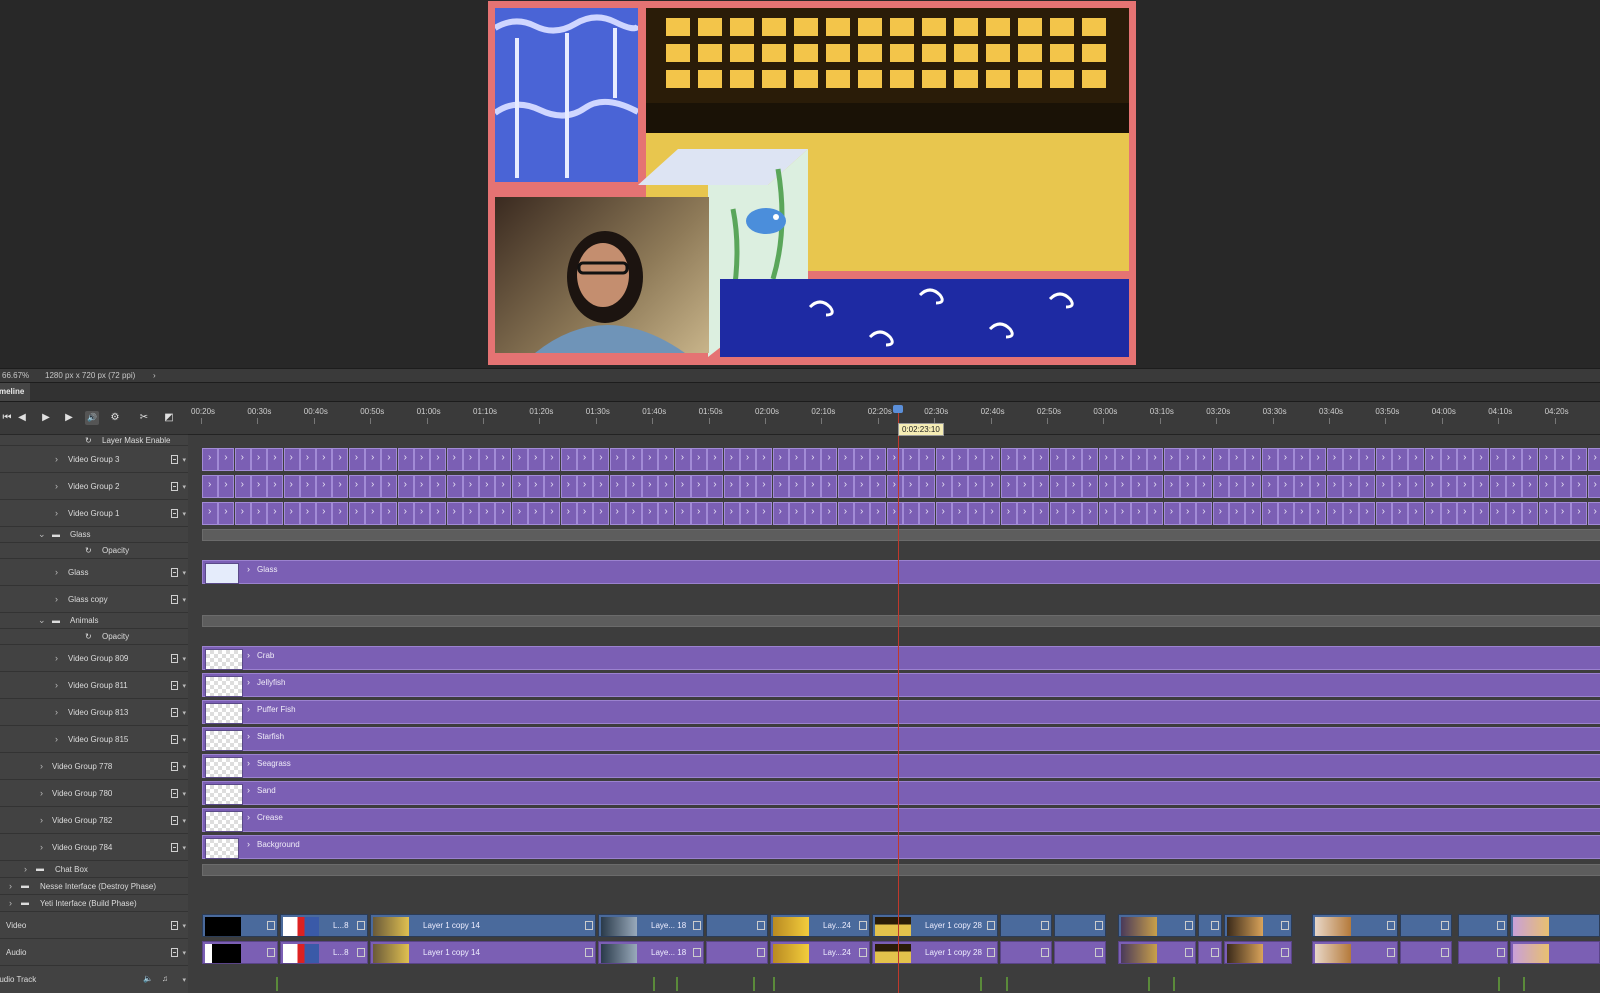 This screenshot has height=993, width=1600. What do you see at coordinates (94, 903) in the screenshot?
I see `group-row-yeti-interface: › ▬ Yeti Interface (Build Phase)` at bounding box center [94, 903].